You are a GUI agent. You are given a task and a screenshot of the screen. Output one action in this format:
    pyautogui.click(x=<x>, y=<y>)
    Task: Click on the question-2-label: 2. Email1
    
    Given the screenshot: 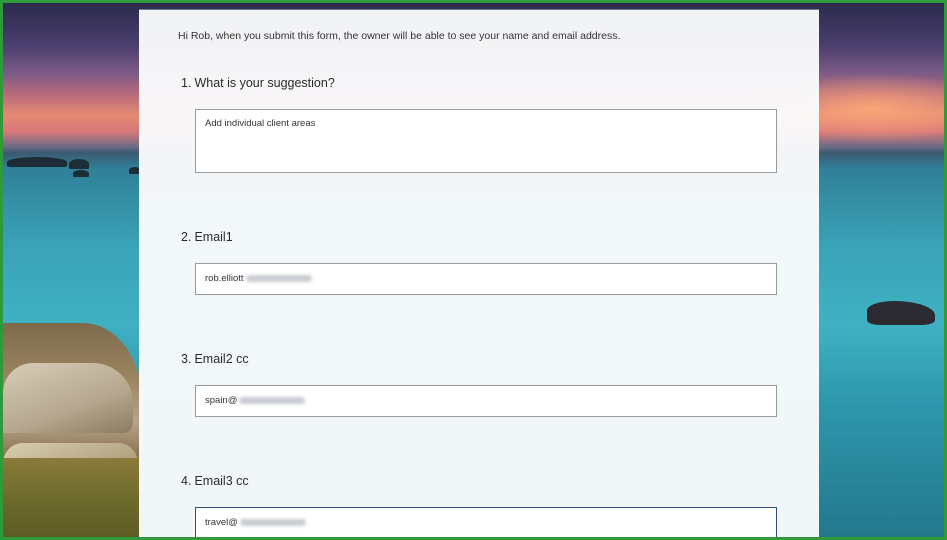 What is the action you would take?
    pyautogui.click(x=207, y=237)
    